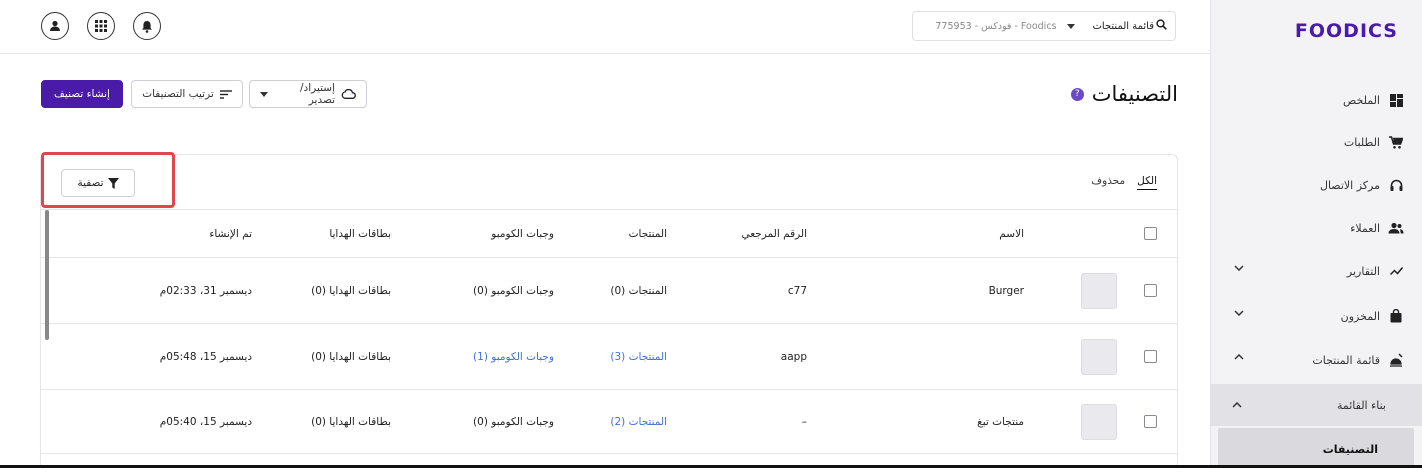 This screenshot has width=1422, height=474. I want to click on tab-all: الكل, so click(1147, 182).